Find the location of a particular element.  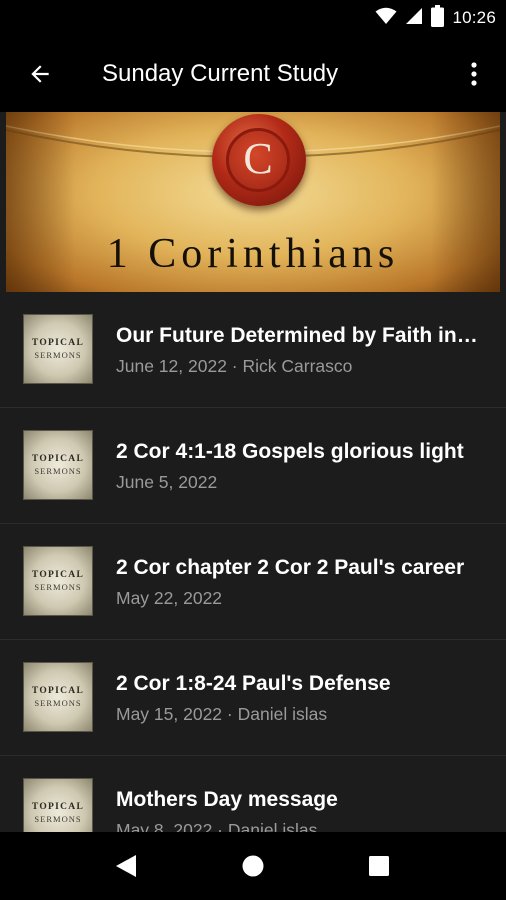

seal-letter: C is located at coordinates (258, 158).